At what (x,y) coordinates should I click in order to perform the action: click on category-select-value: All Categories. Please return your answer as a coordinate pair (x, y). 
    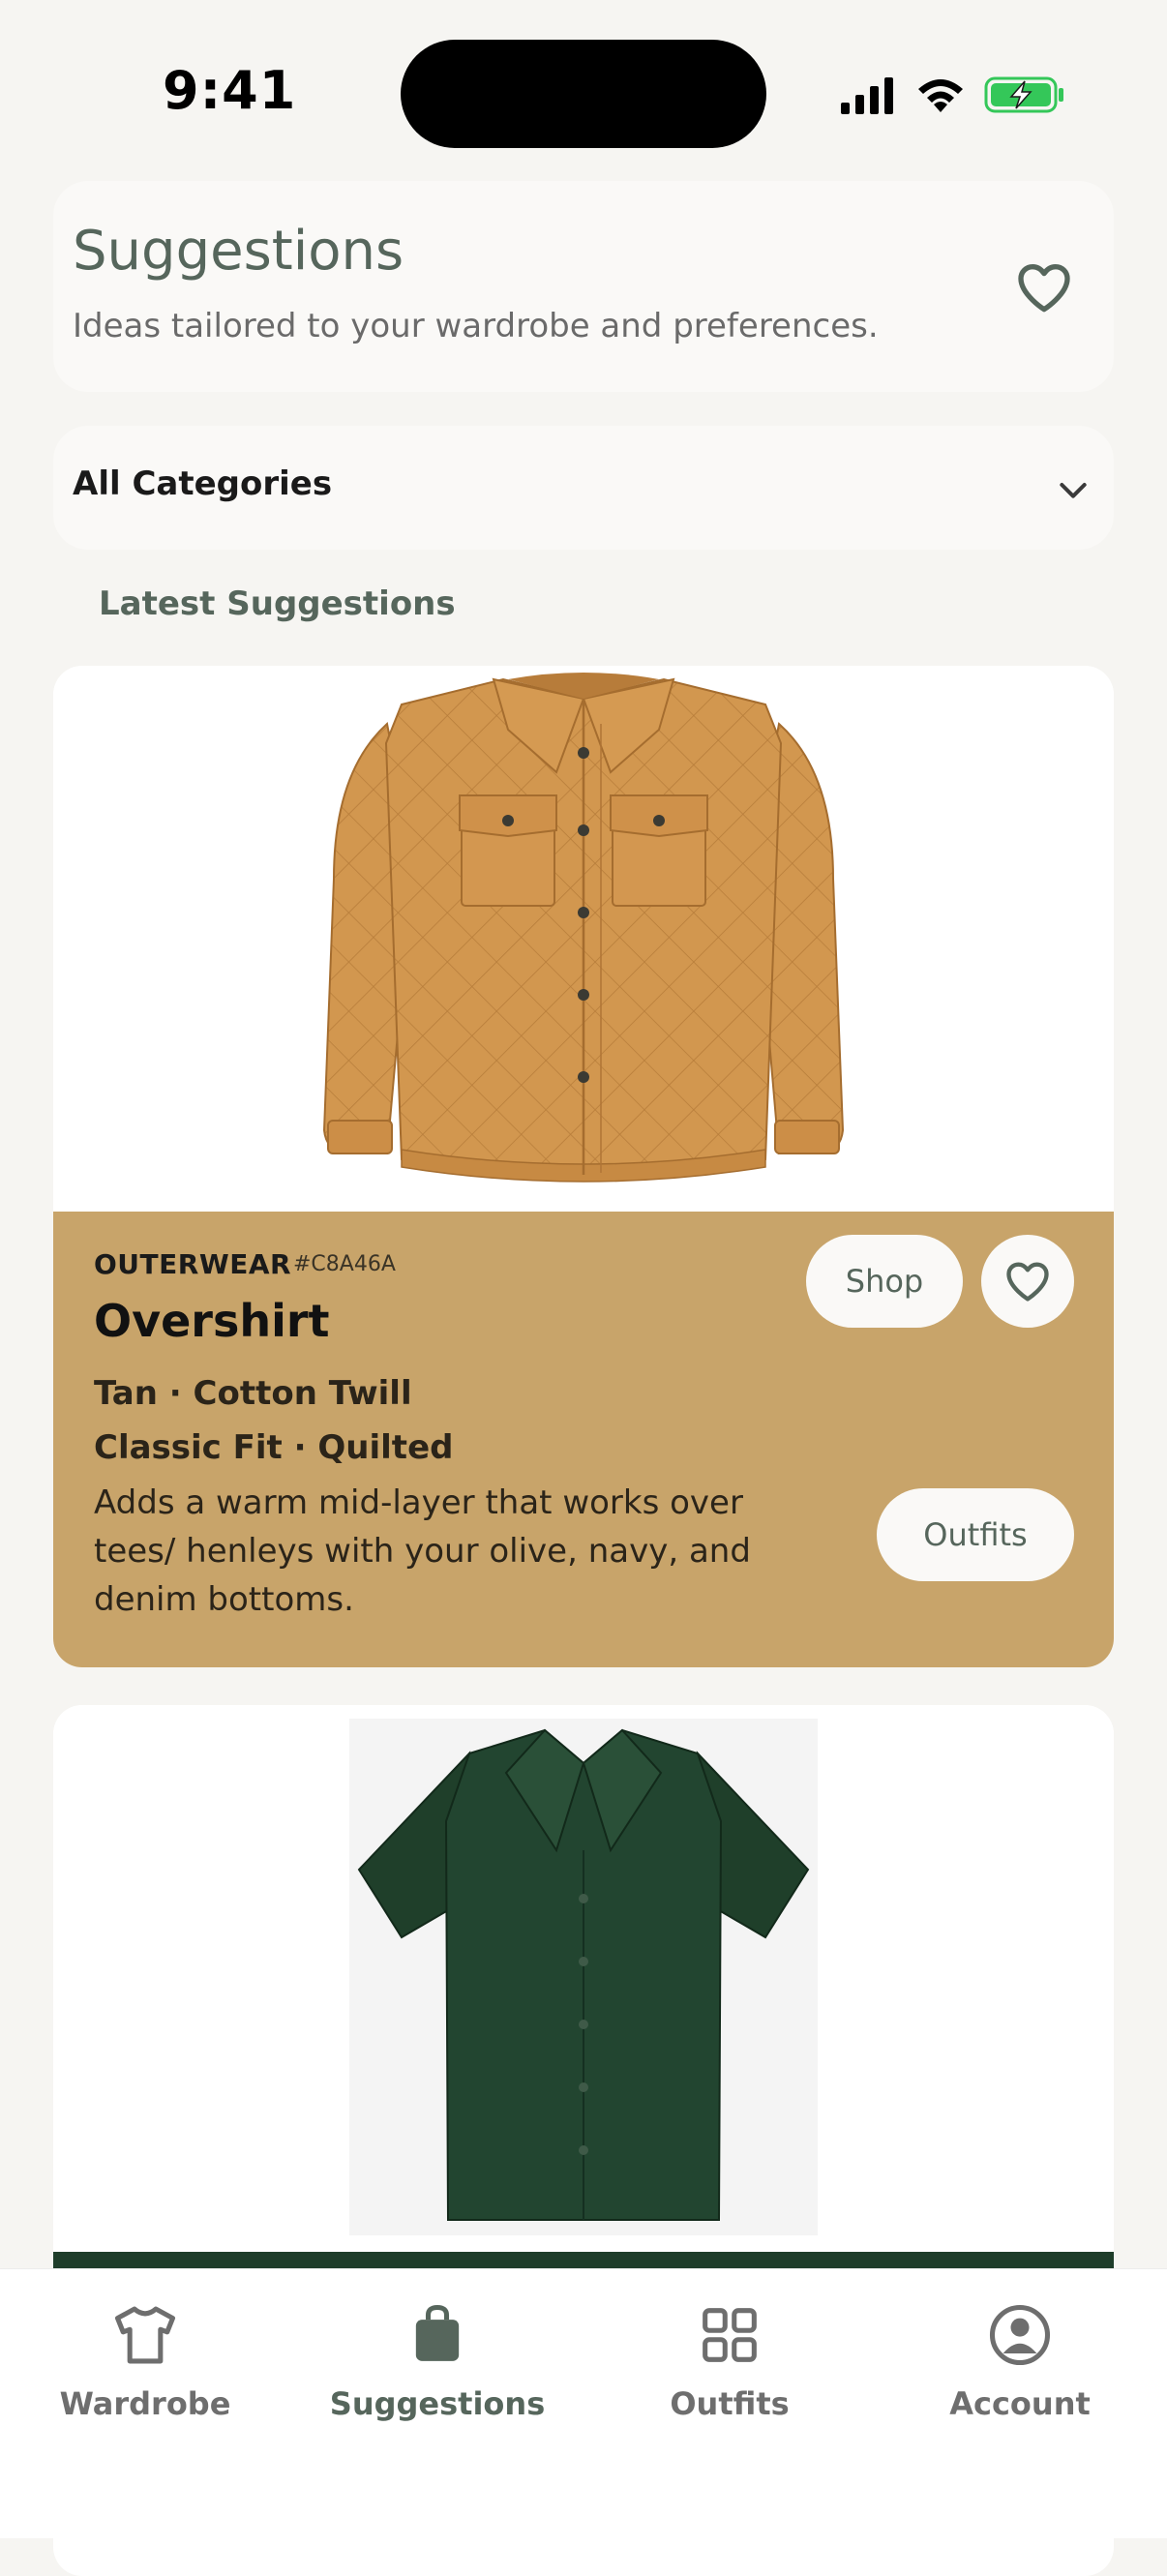
    Looking at the image, I should click on (203, 483).